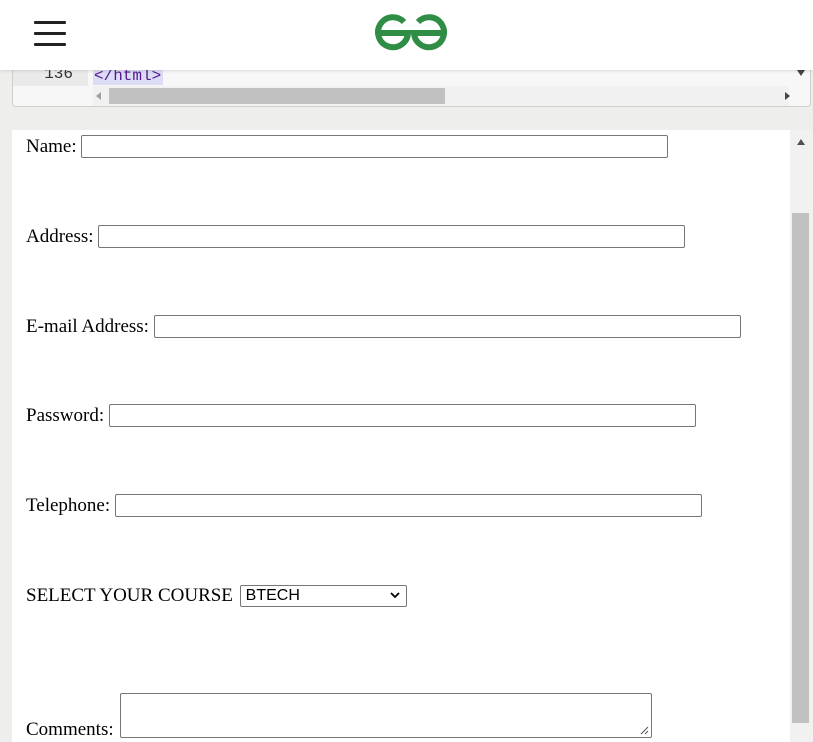 The image size is (813, 742). What do you see at coordinates (87, 326) in the screenshot?
I see `email-label: E-mail Address:` at bounding box center [87, 326].